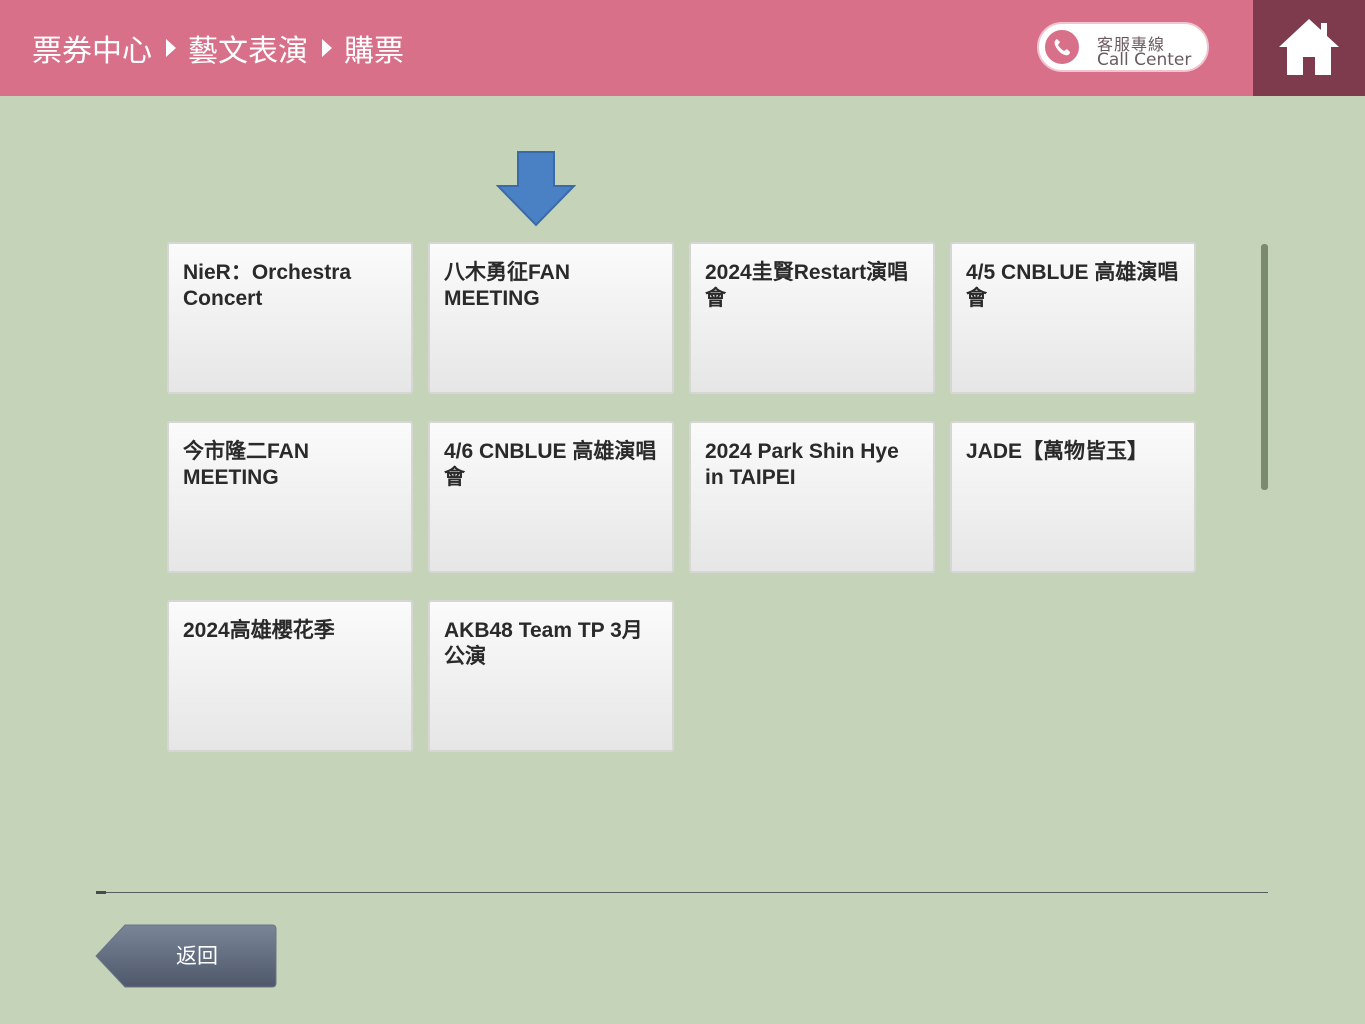 The width and height of the screenshot is (1365, 1024). What do you see at coordinates (290, 318) in the screenshot?
I see `event-card: NieR：Orchestra Concert` at bounding box center [290, 318].